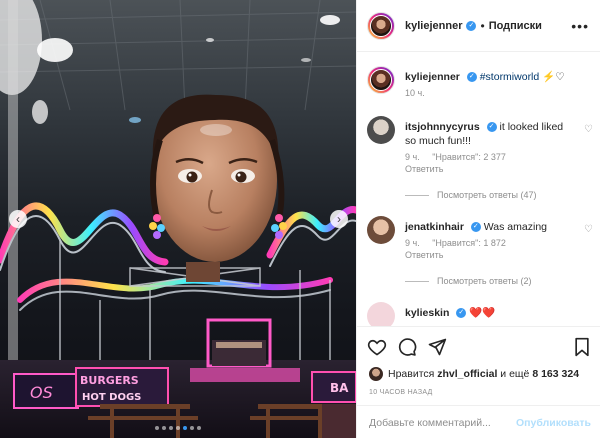 This screenshot has width=600, height=439. I want to click on carousel-indicator, so click(178, 428).